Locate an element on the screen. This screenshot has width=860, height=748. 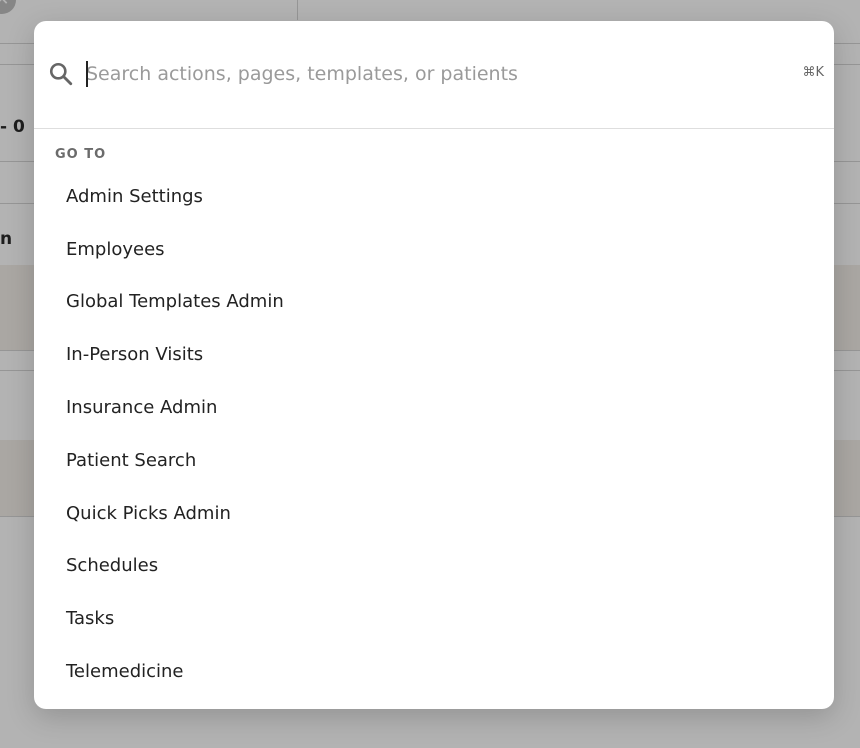
search-bar: ⌘K is located at coordinates (434, 75).